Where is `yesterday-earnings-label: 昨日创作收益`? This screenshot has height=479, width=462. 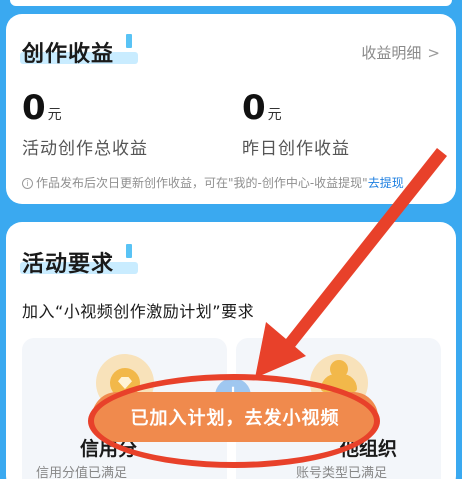 yesterday-earnings-label: 昨日创作收益 is located at coordinates (296, 149).